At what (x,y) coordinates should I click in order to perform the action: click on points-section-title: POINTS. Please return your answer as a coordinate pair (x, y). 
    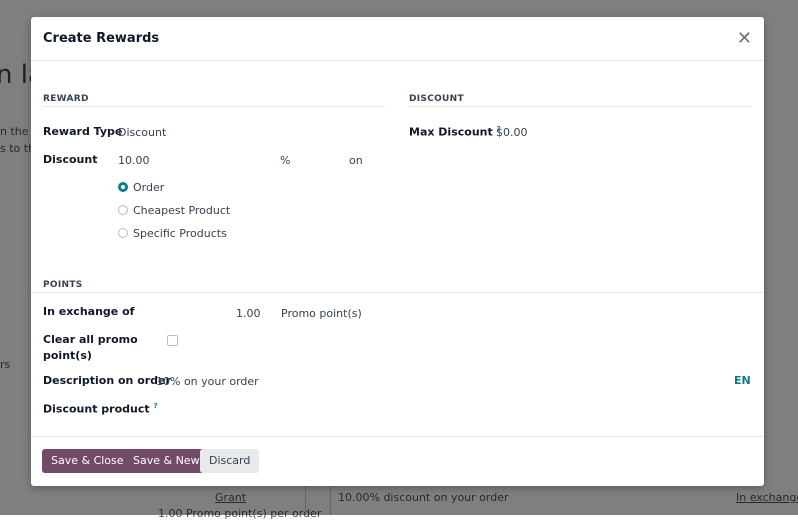
    Looking at the image, I should click on (63, 285).